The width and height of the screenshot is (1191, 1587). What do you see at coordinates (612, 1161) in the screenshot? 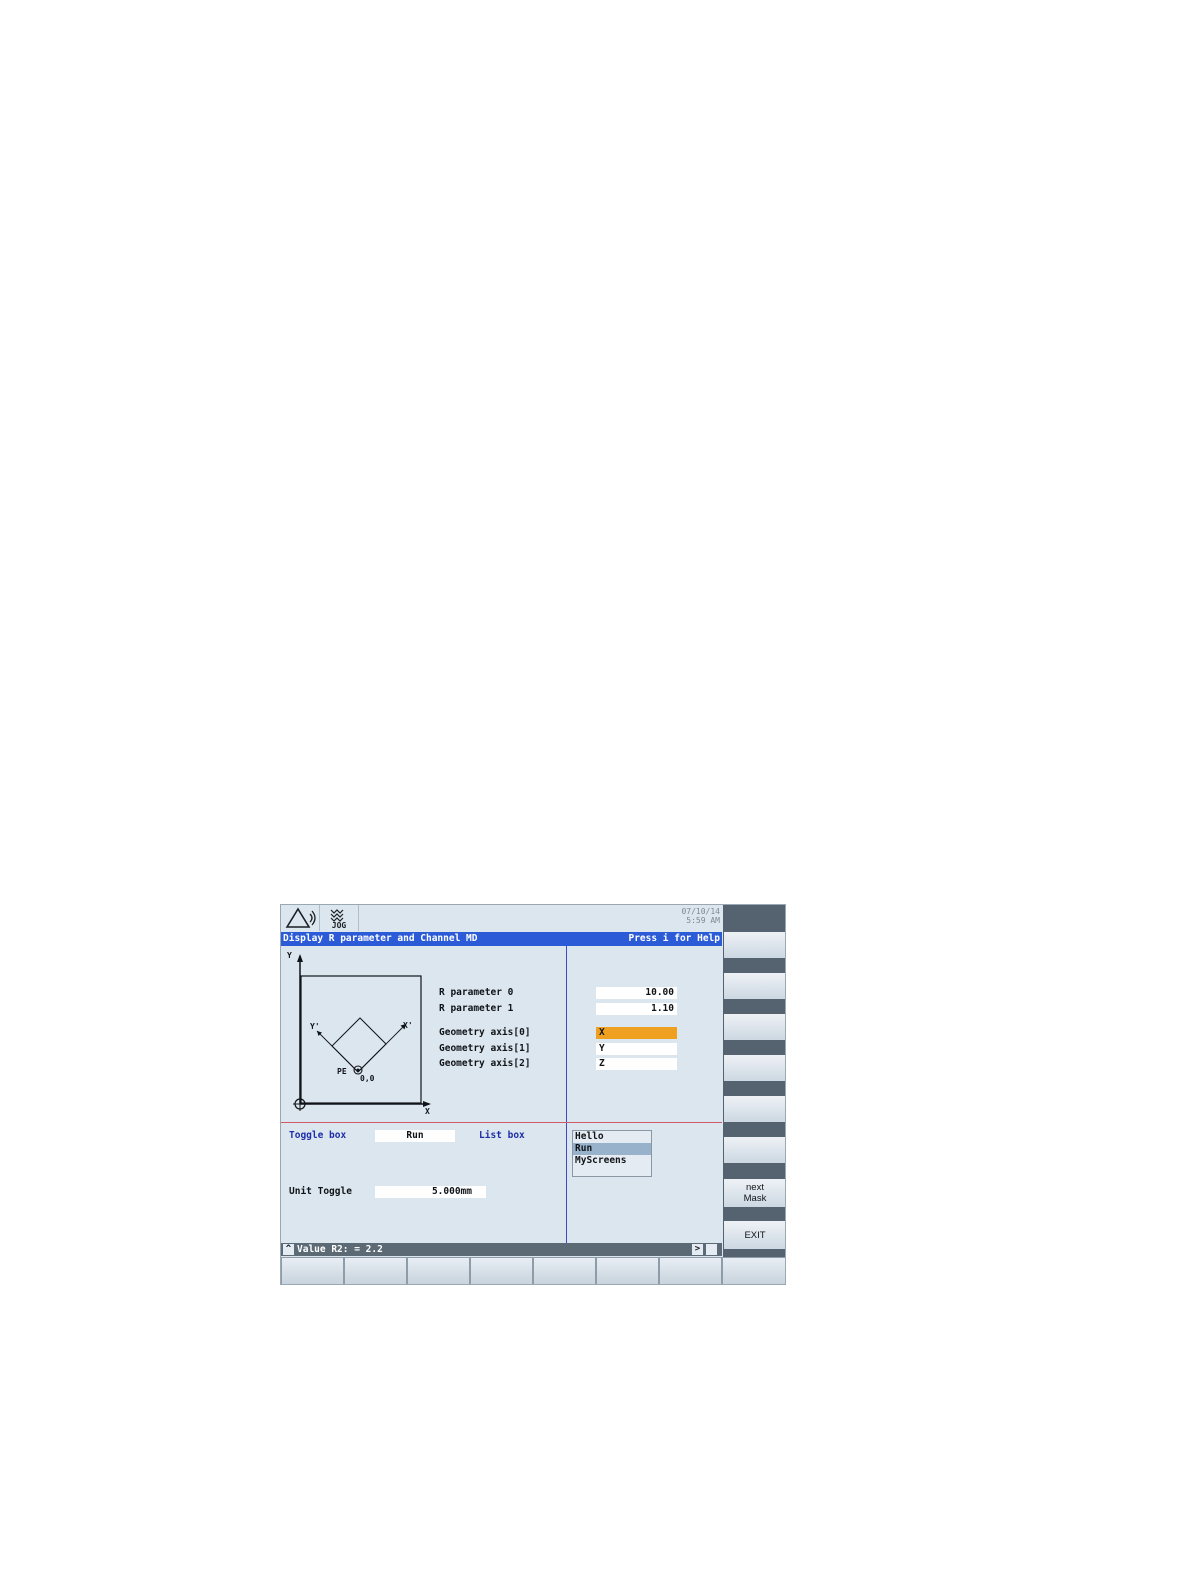
I see `list-item: MyScreens` at bounding box center [612, 1161].